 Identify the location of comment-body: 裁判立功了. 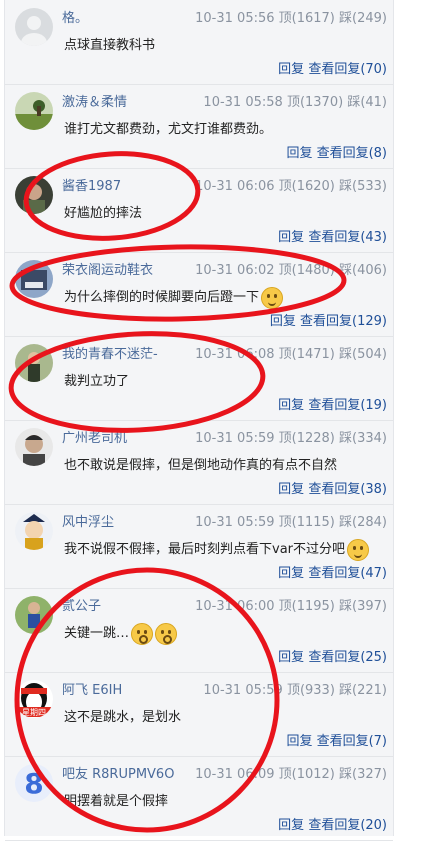
(97, 381).